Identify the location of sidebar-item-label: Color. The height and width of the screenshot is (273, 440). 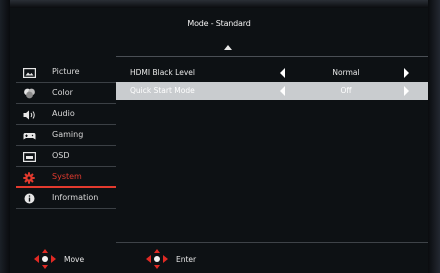
(62, 92).